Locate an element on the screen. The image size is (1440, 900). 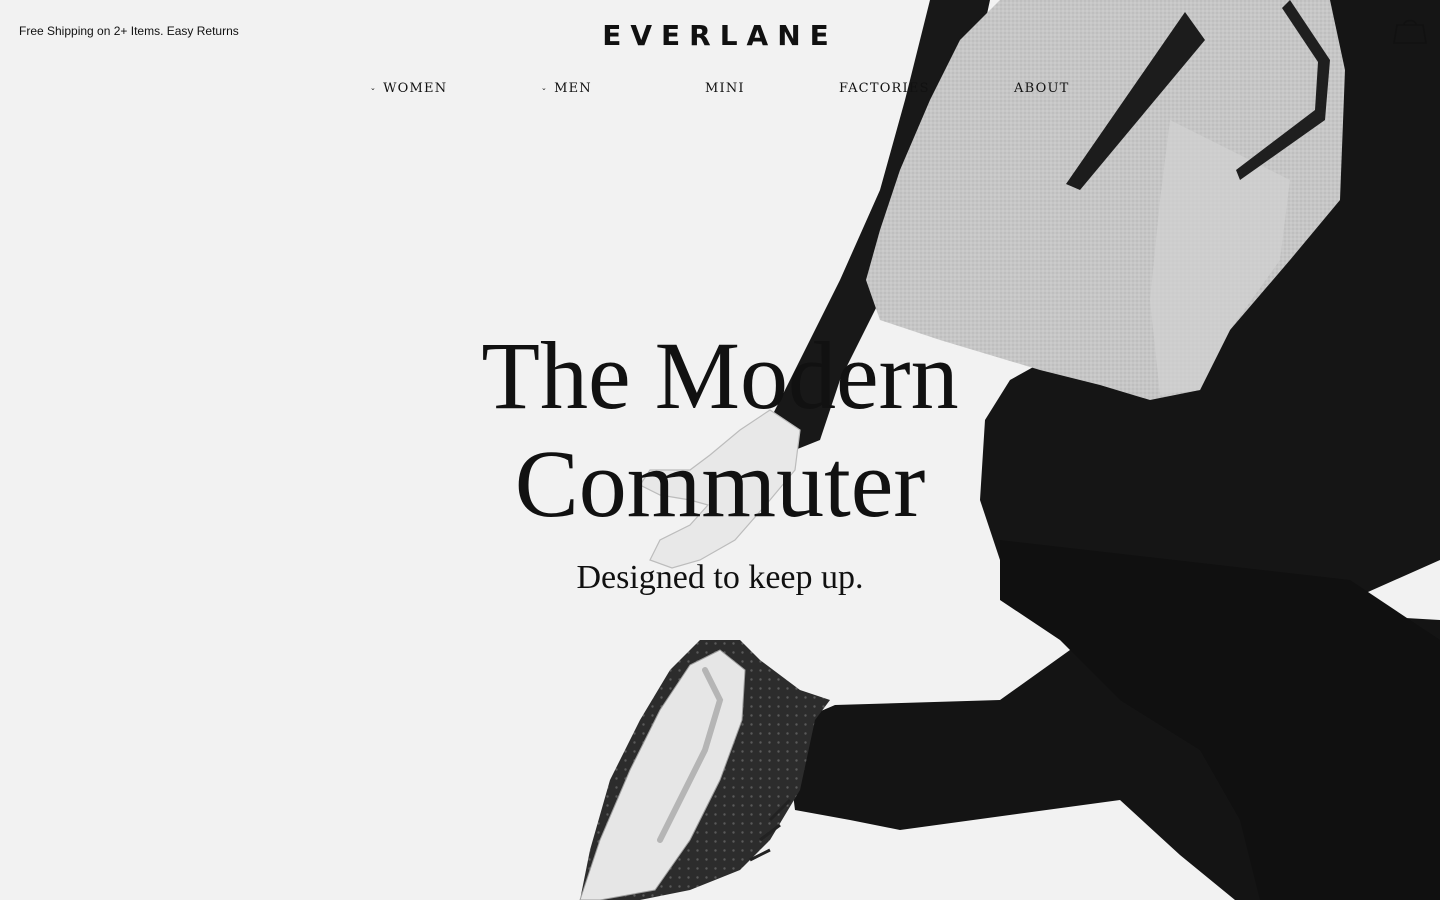
hero-headline: The Modern Commuter is located at coordinates (720, 430).